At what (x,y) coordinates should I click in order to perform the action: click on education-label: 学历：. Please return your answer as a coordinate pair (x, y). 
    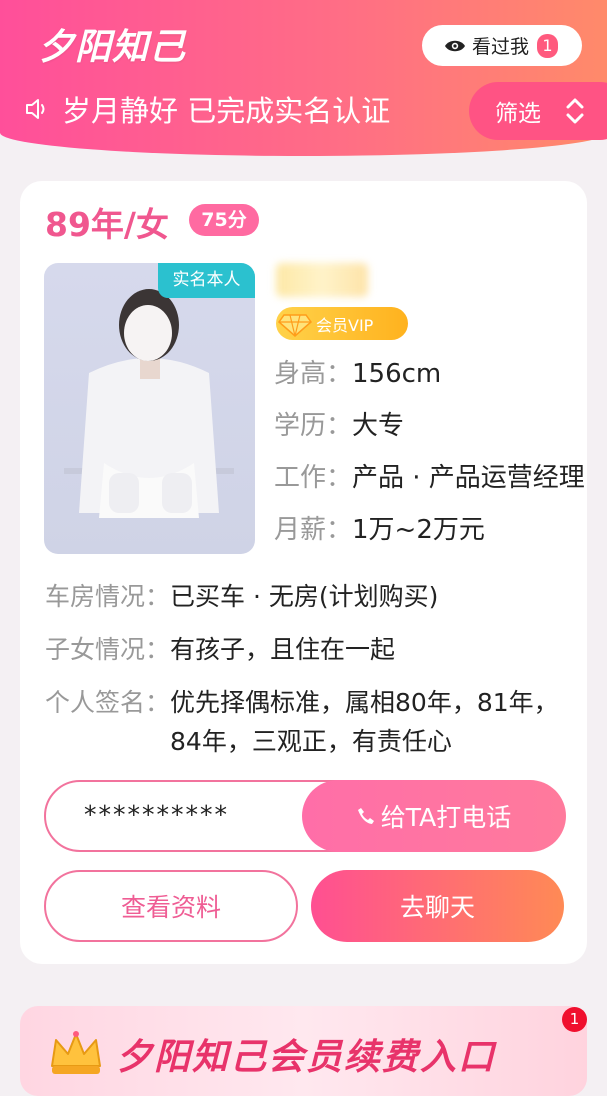
    Looking at the image, I should click on (313, 426).